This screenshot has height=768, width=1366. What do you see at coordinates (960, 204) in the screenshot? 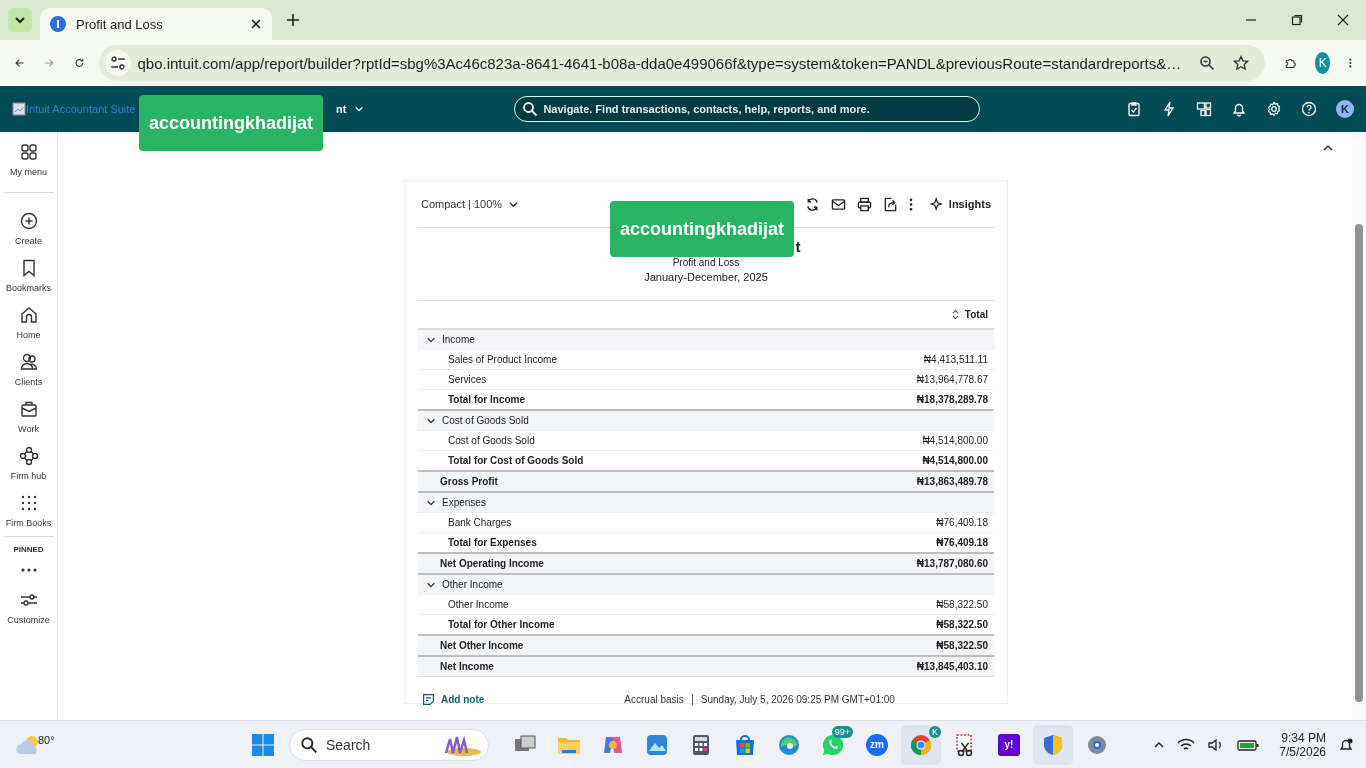
I see `insights-button: Insights` at bounding box center [960, 204].